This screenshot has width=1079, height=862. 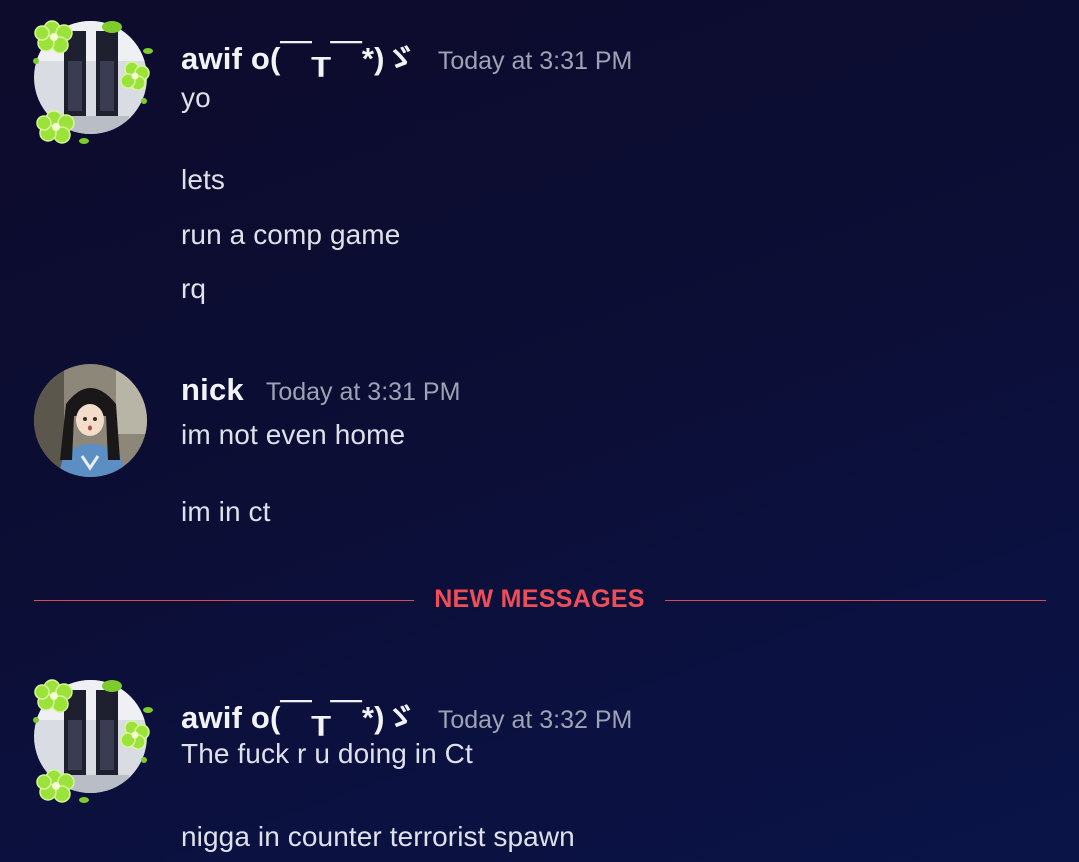 What do you see at coordinates (293, 434) in the screenshot?
I see `message-text: im not even home` at bounding box center [293, 434].